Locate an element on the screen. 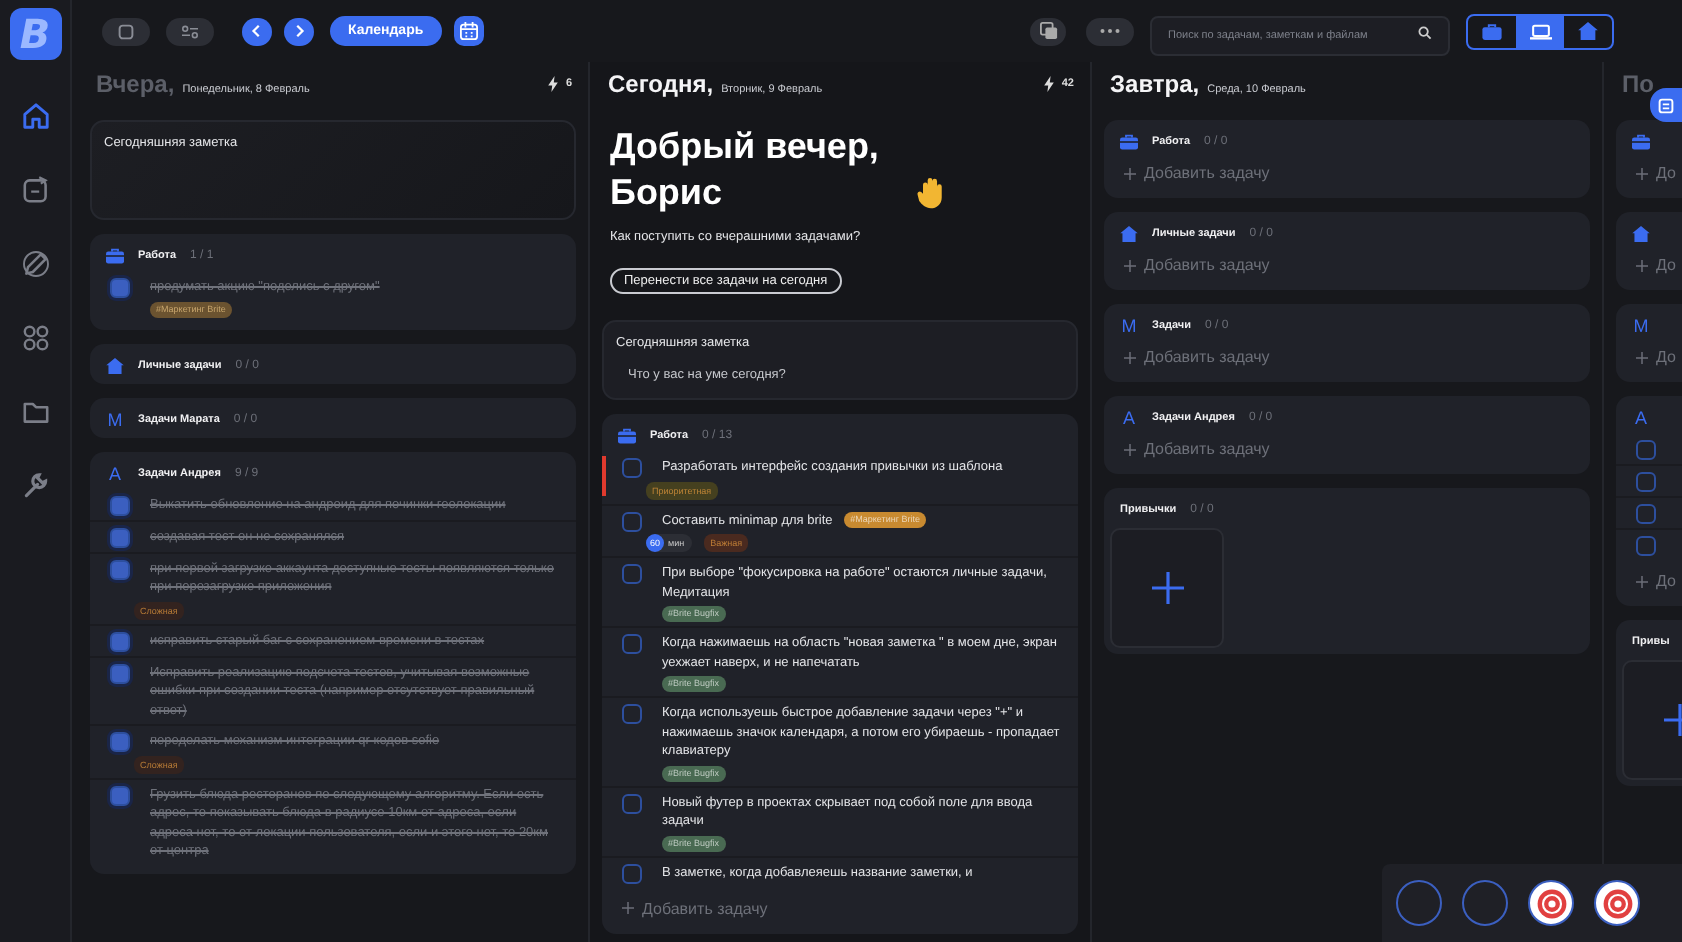  day-title: По is located at coordinates (1638, 84).